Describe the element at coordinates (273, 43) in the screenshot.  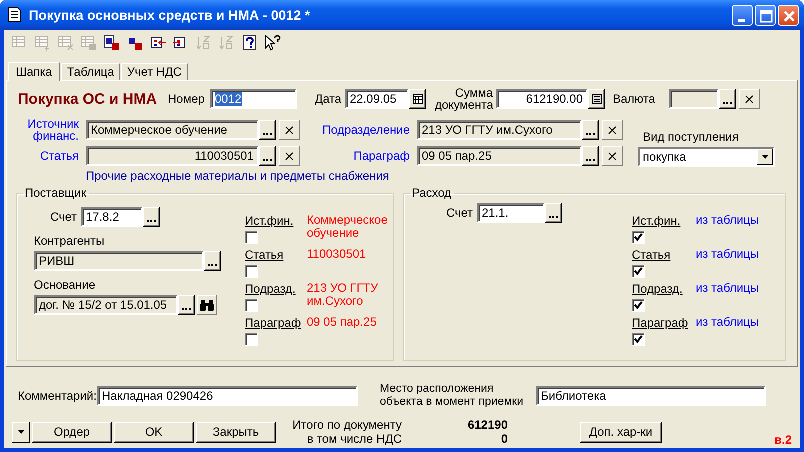
I see `pointer-help-icon` at that location.